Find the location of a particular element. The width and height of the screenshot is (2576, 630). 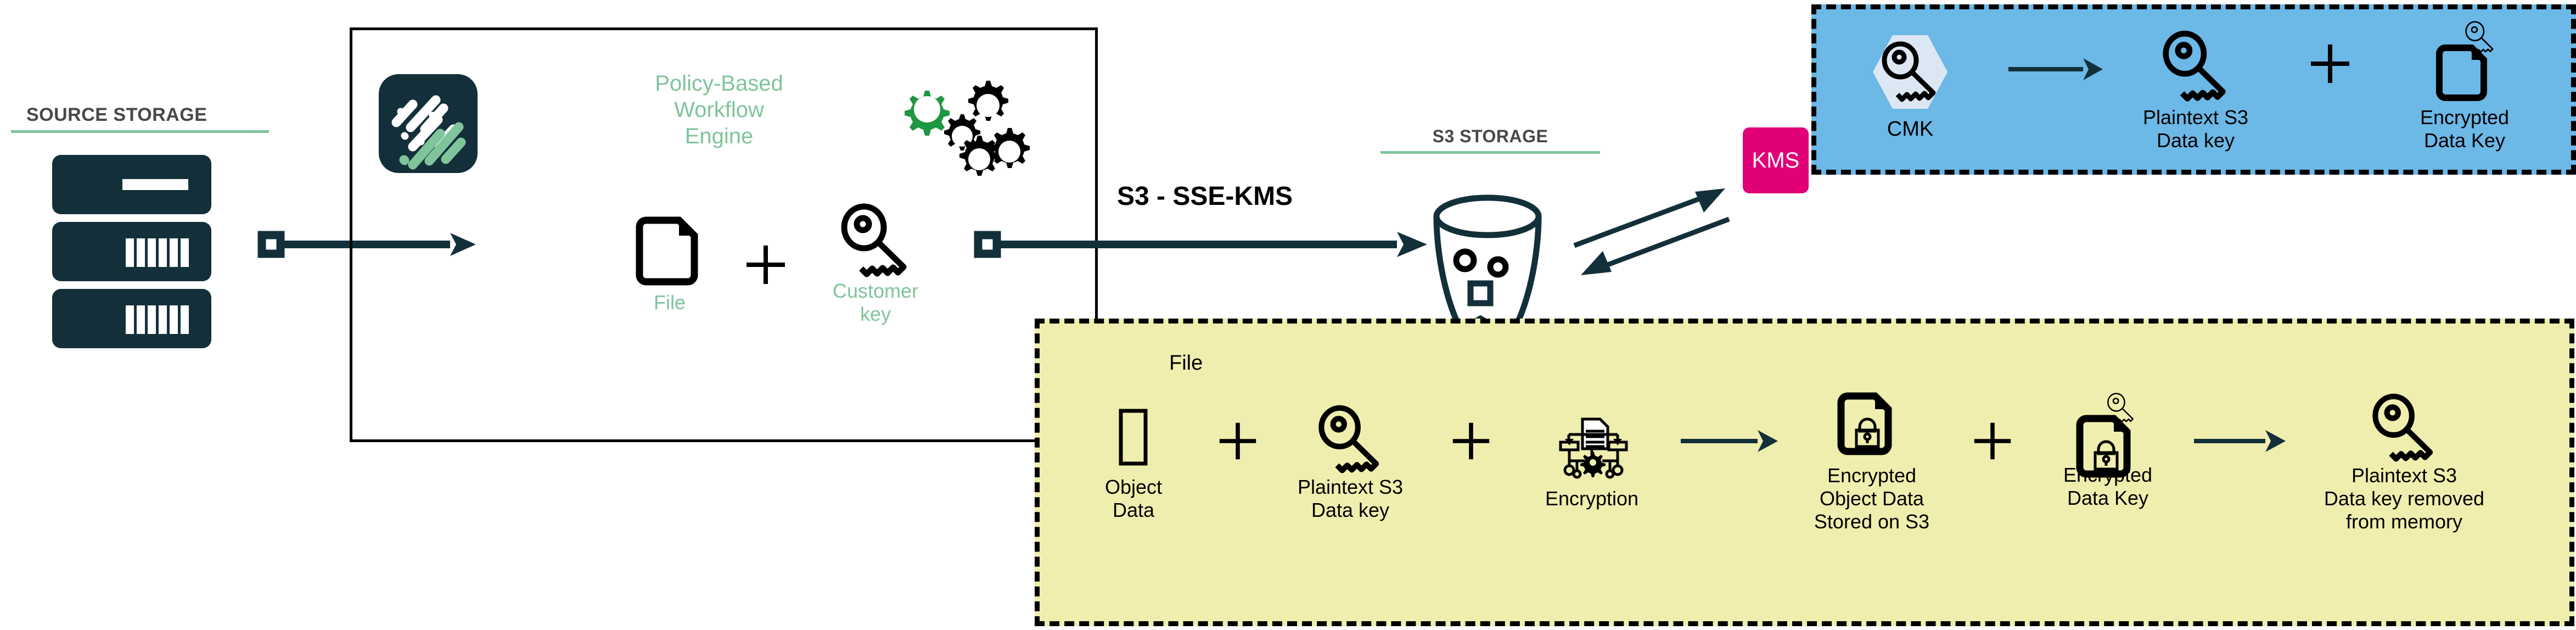

yellow-item-plaintext-key-label-0: Plaintext S3 is located at coordinates (1350, 487).